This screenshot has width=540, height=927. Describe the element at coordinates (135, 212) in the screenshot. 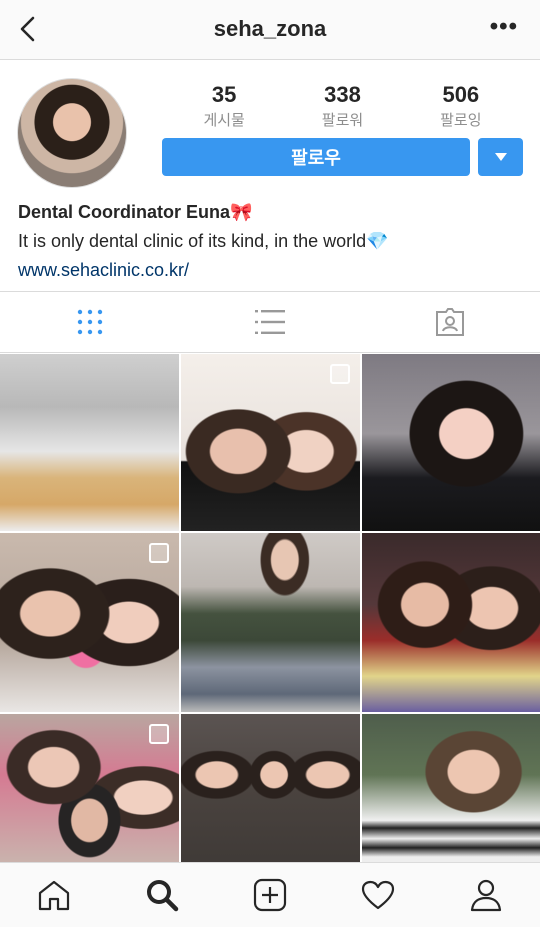

I see `profile-name: Dental Coordinator Euna🎀` at that location.